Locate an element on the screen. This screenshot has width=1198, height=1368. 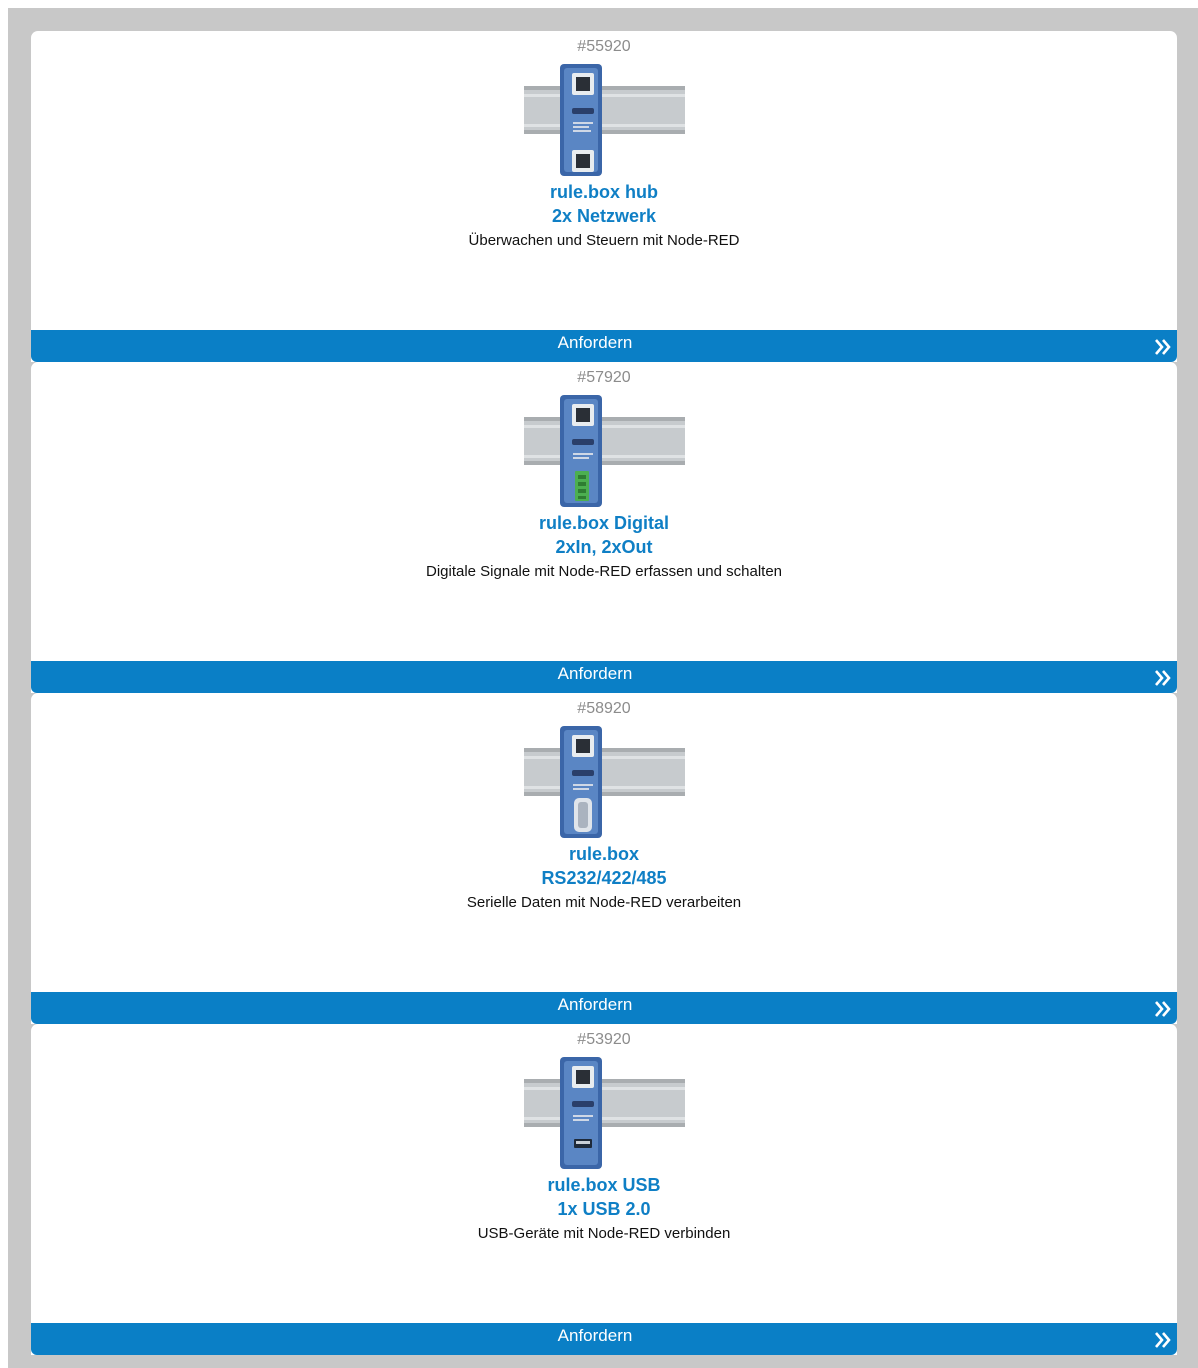
product-title-line1: rule.box hub is located at coordinates (604, 192).